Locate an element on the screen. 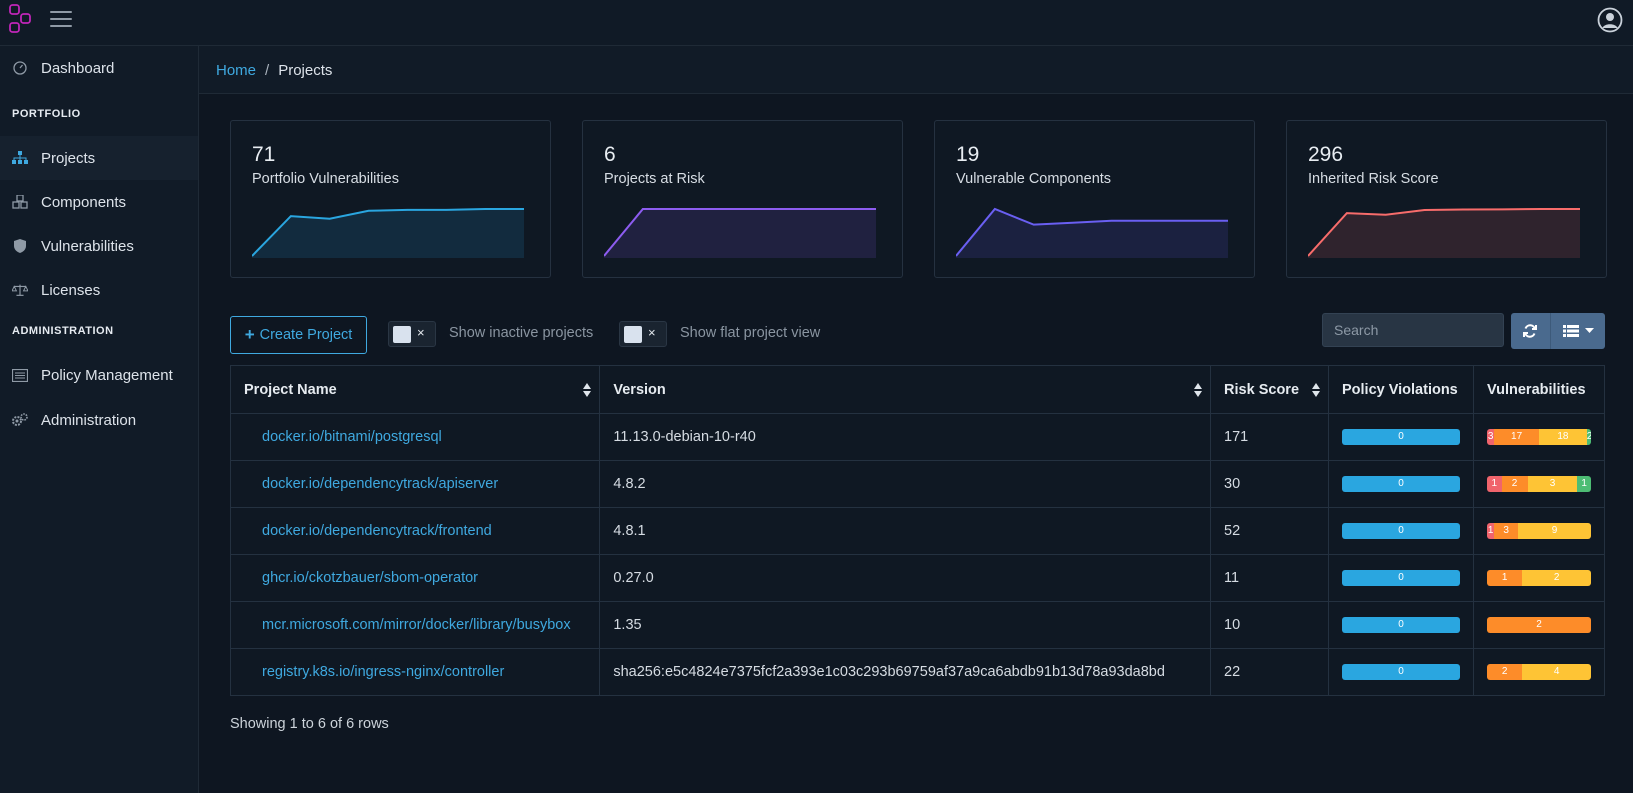 The width and height of the screenshot is (1633, 793). sidebar-item-projects: Projects is located at coordinates (99, 158).